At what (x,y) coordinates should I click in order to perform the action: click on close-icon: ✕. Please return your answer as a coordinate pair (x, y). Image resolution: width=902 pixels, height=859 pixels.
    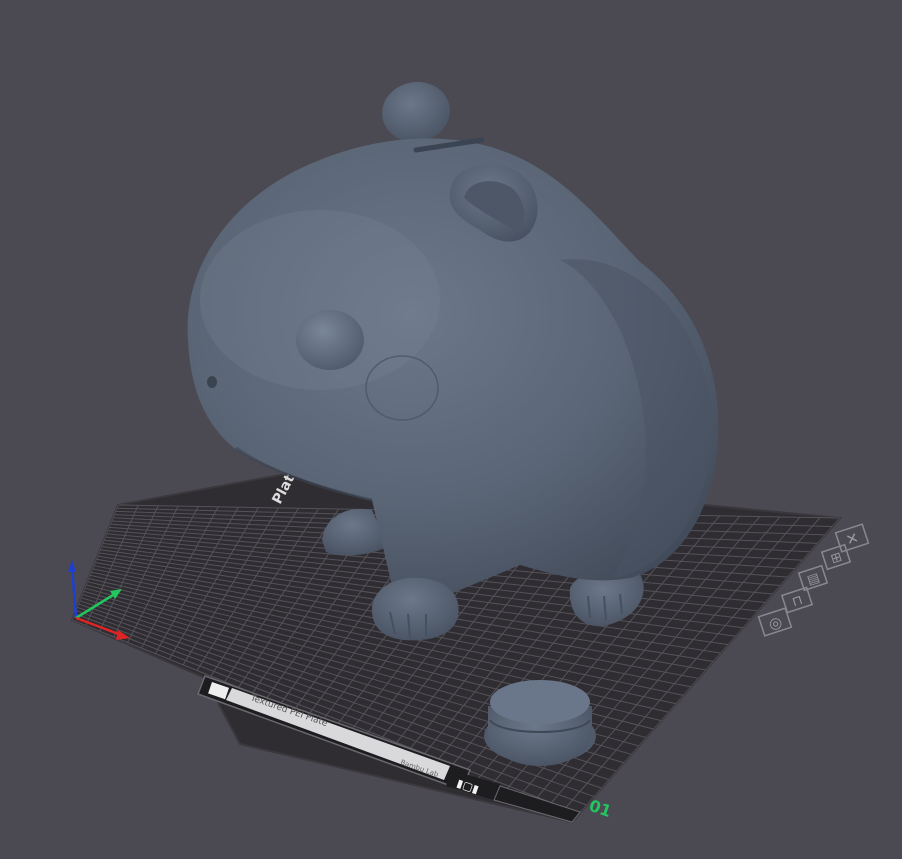
    Looking at the image, I should click on (852, 538).